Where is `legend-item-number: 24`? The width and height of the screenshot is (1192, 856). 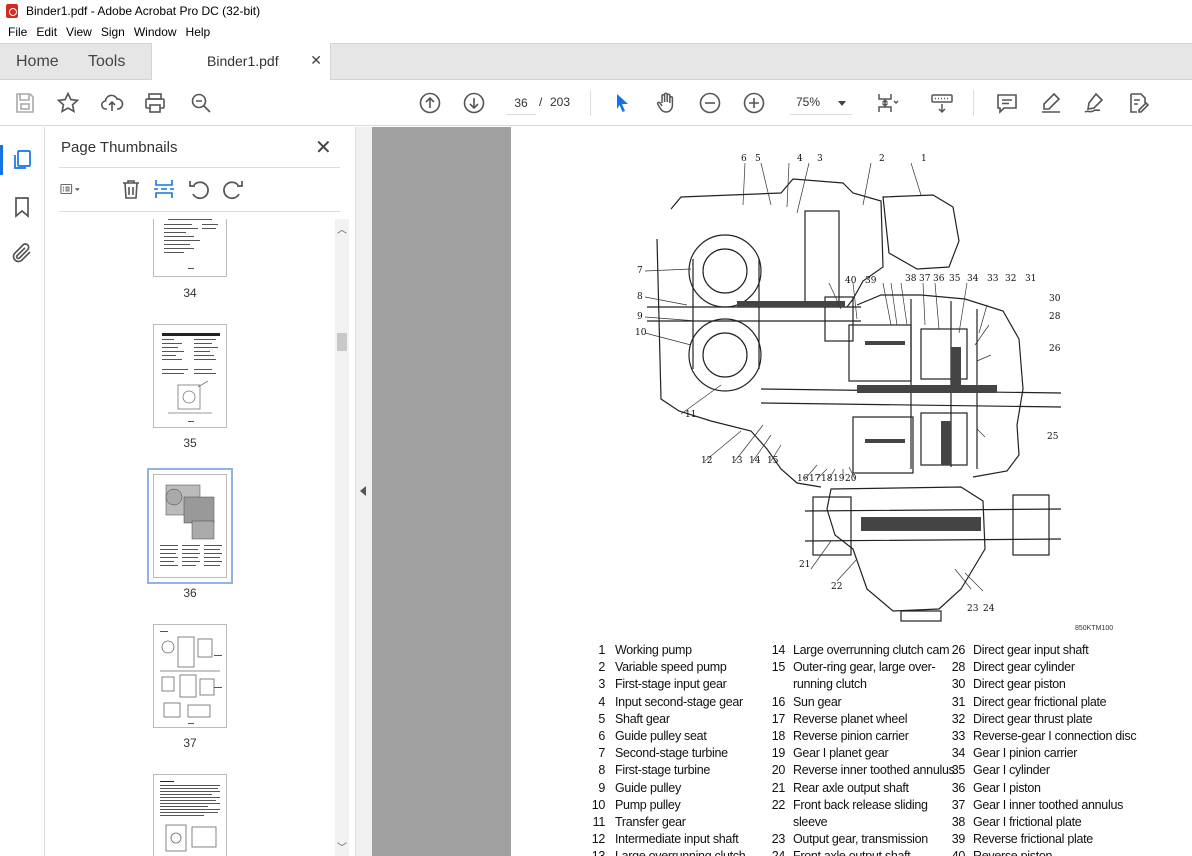 legend-item-number: 24 is located at coordinates (774, 852).